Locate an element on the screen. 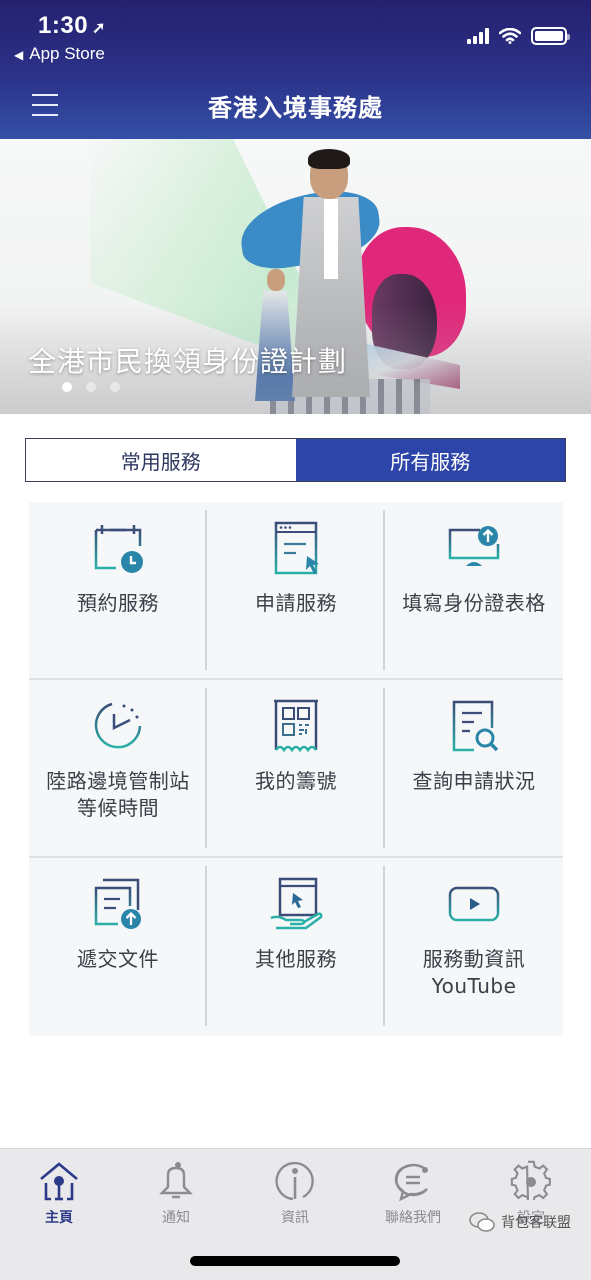 The height and width of the screenshot is (1280, 591). timer-icon is located at coordinates (118, 725).